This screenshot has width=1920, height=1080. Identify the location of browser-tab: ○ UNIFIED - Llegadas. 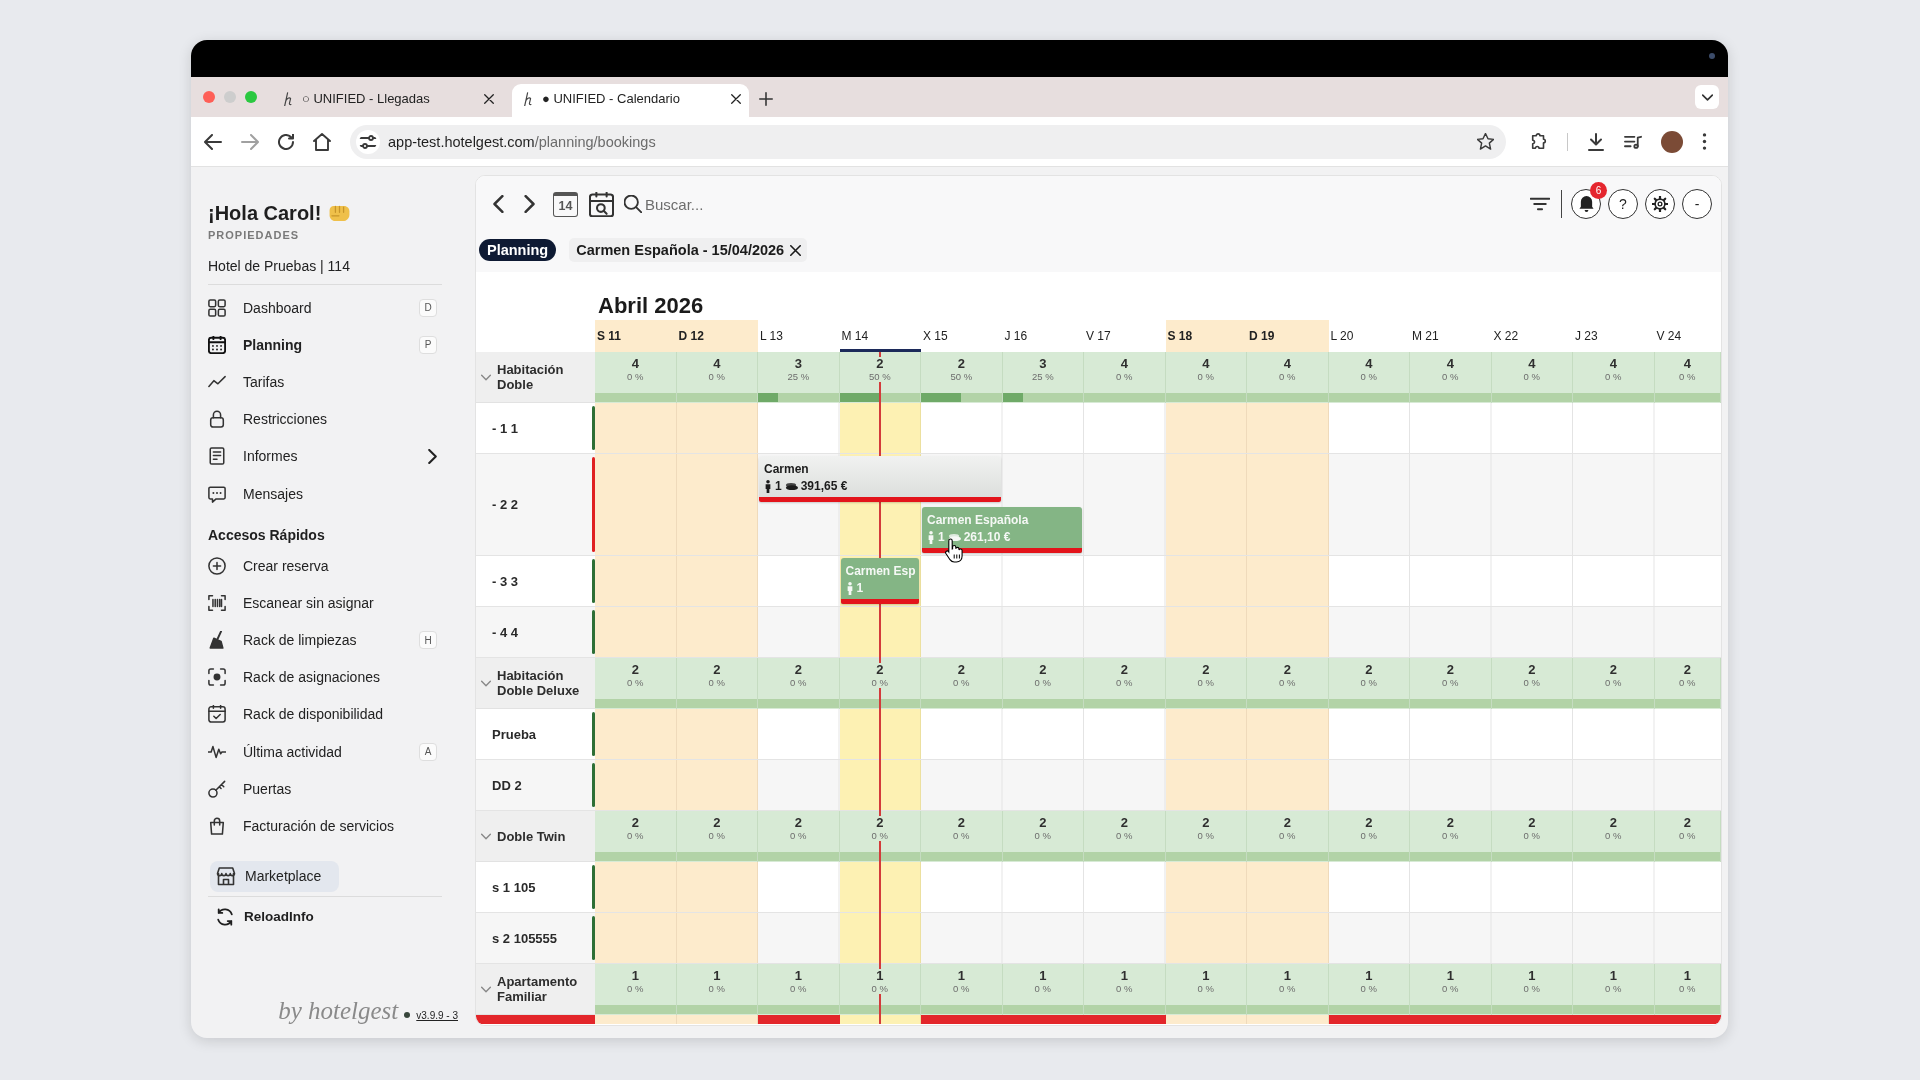
(387, 100).